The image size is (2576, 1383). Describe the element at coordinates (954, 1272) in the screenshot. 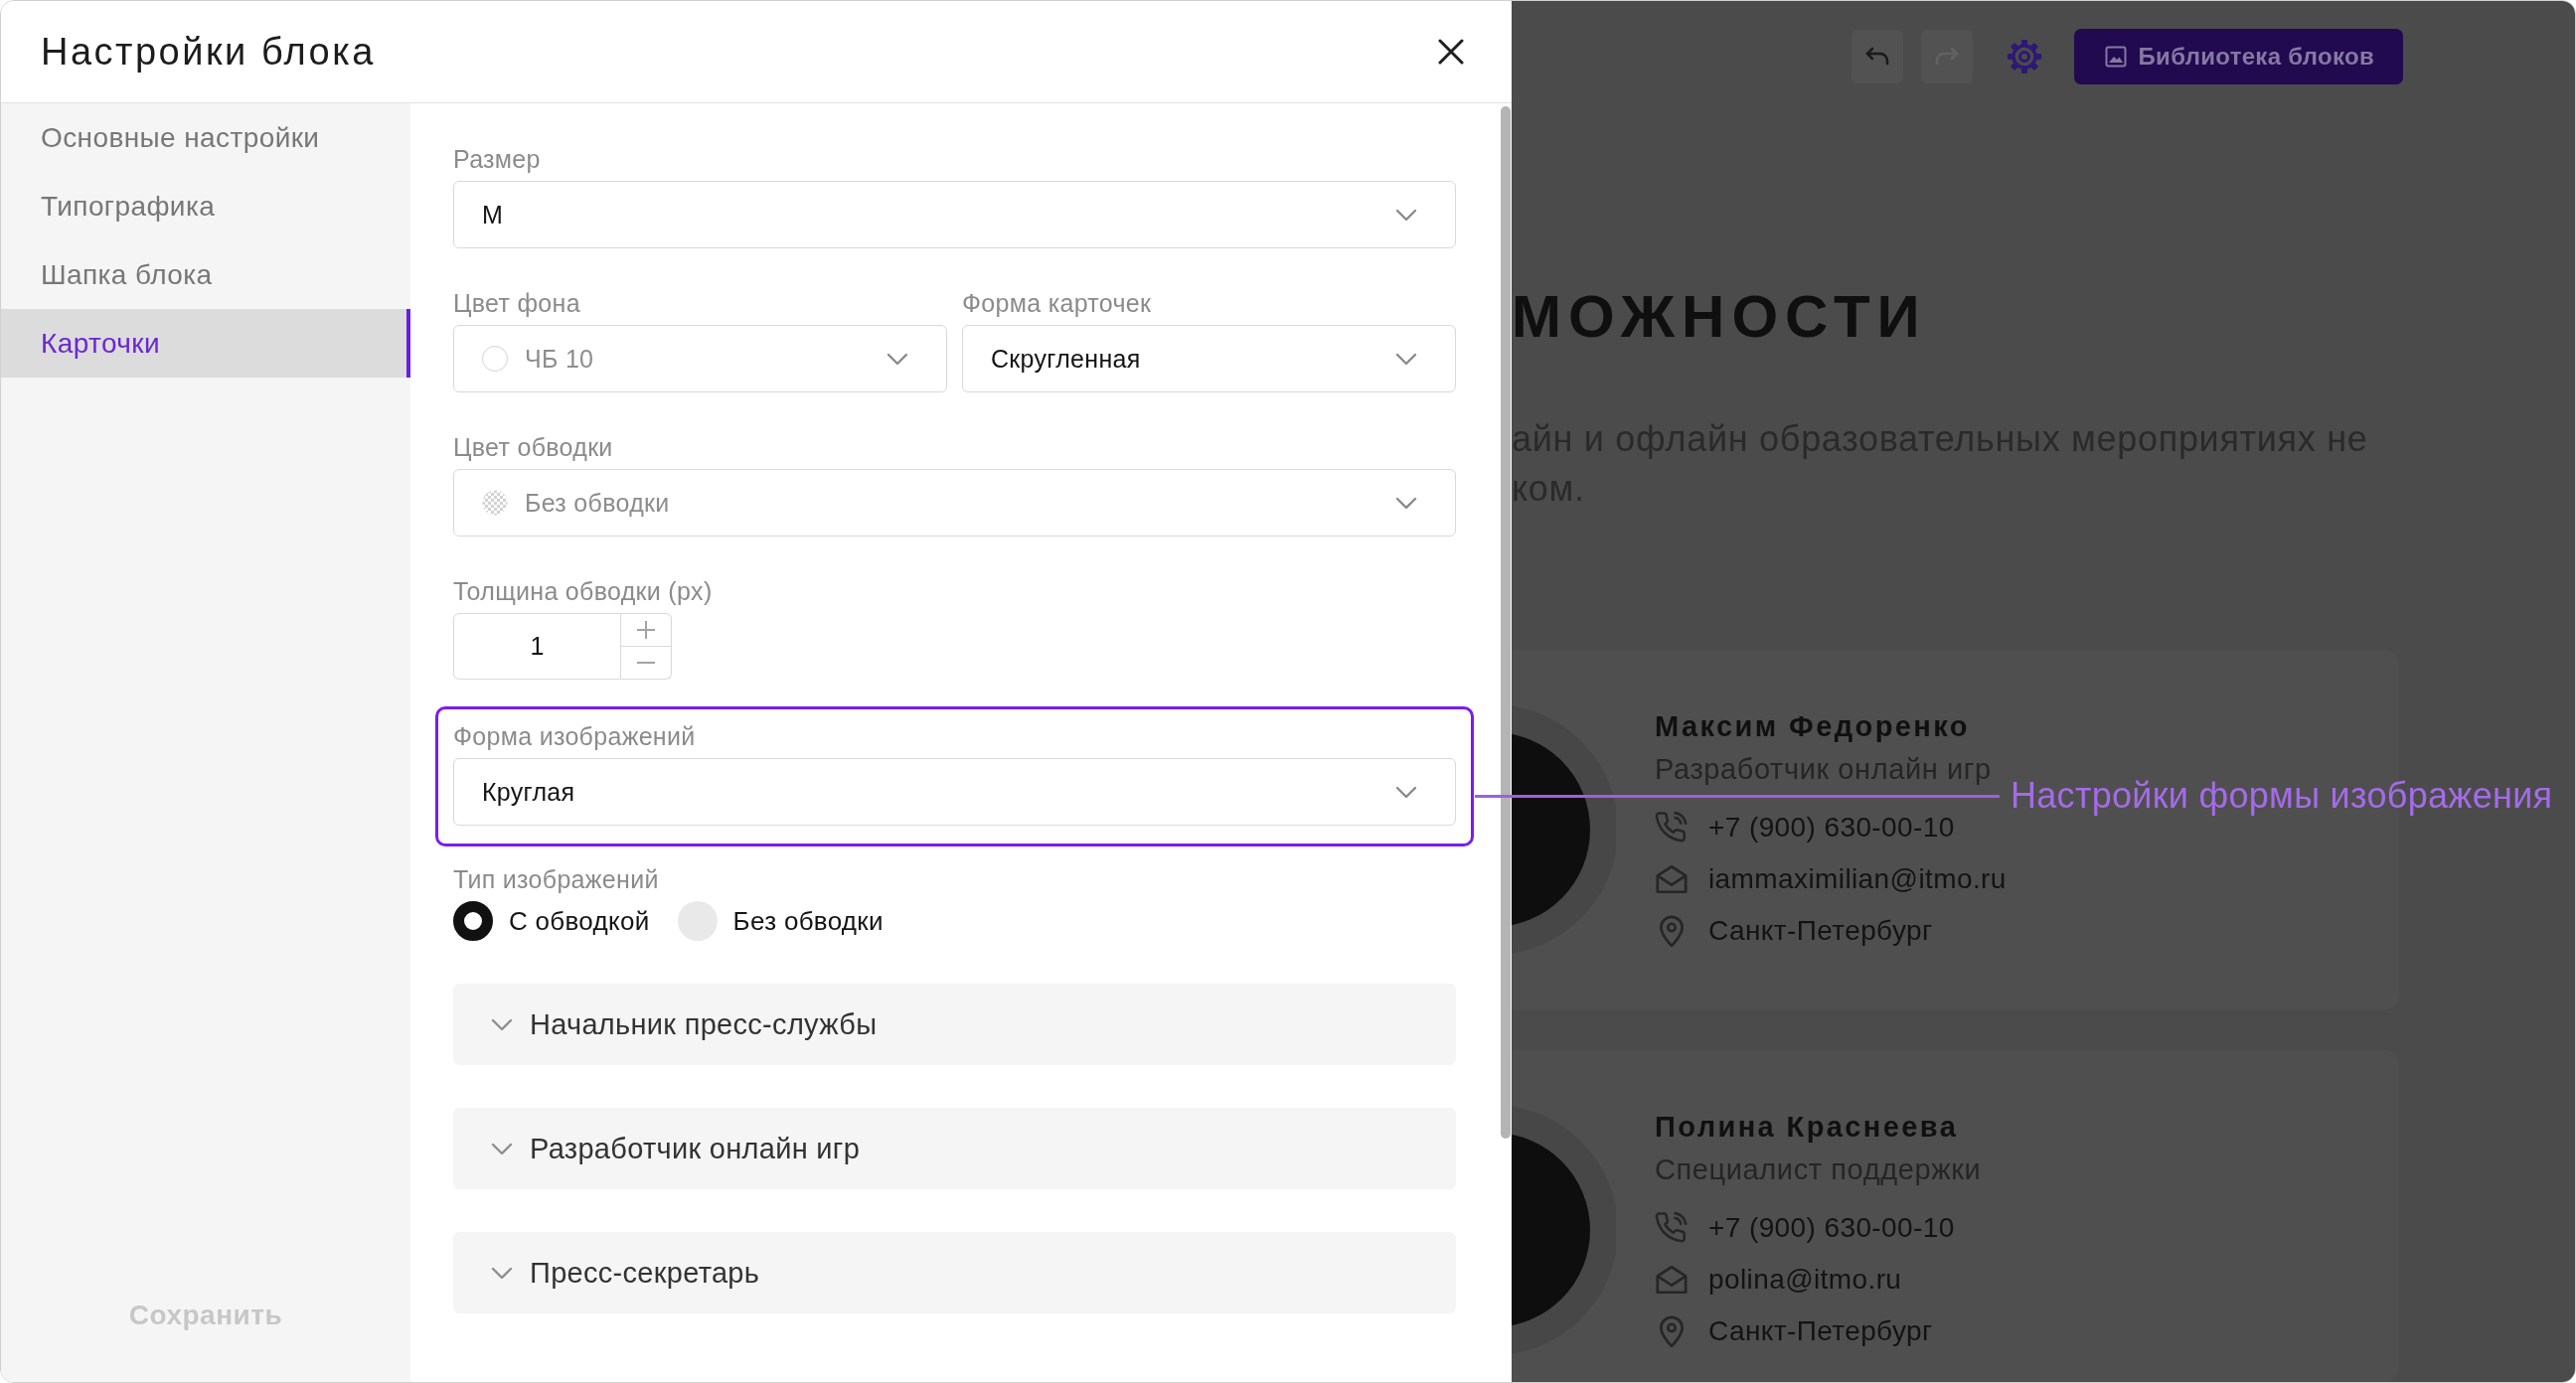

I see `accordion-header: Пресс-секретарь` at that location.